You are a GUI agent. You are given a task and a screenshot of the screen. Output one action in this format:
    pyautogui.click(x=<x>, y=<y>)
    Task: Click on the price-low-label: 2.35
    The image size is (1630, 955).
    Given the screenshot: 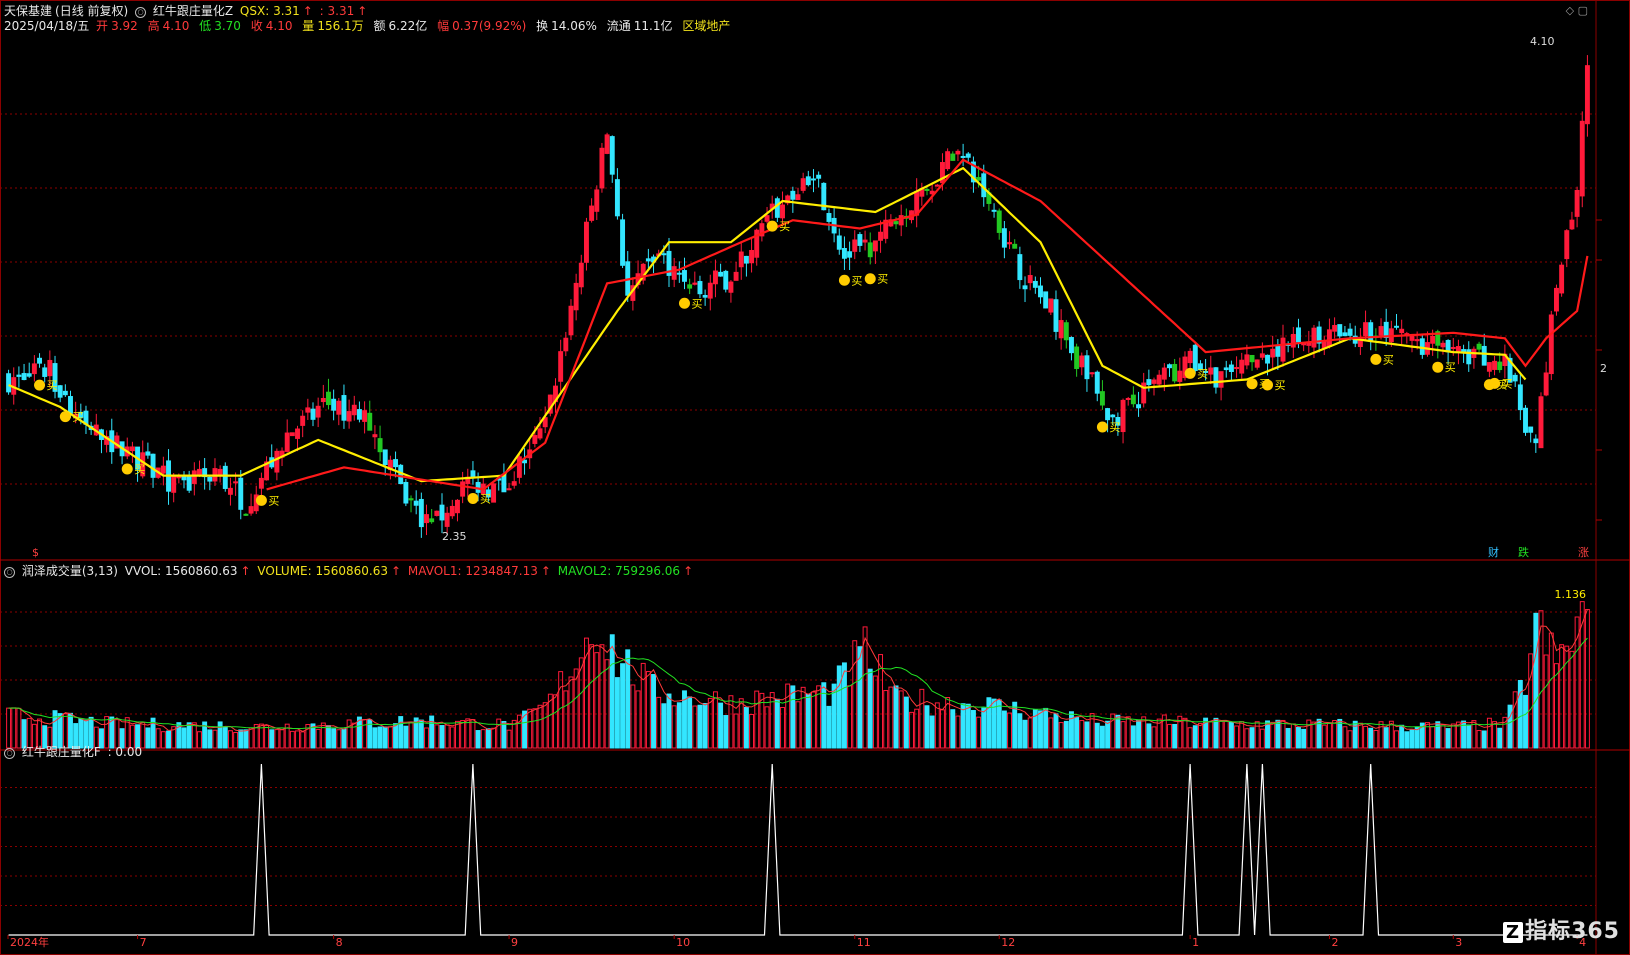 What is the action you would take?
    pyautogui.click(x=454, y=536)
    